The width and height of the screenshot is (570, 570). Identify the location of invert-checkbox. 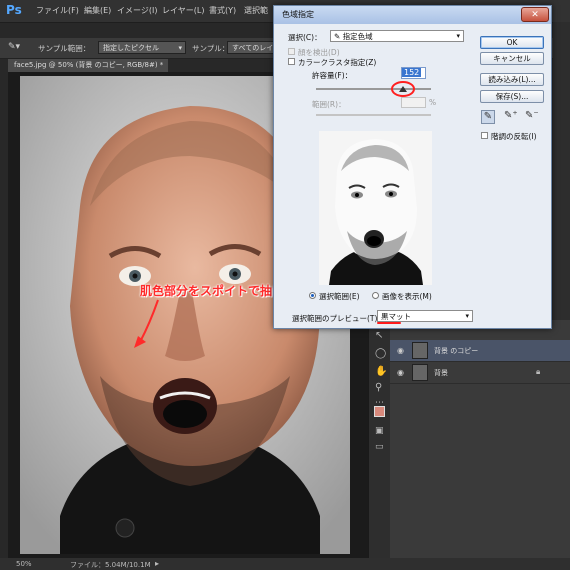
(484, 135).